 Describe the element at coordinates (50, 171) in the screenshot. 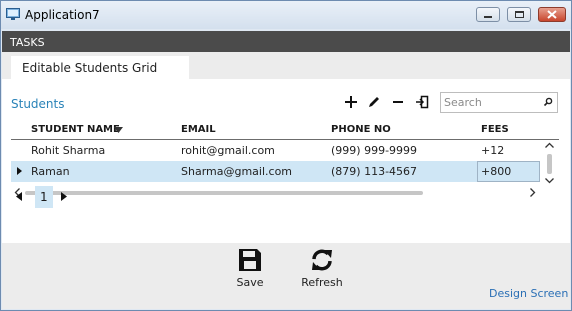

I see `cell-name: Raman` at that location.